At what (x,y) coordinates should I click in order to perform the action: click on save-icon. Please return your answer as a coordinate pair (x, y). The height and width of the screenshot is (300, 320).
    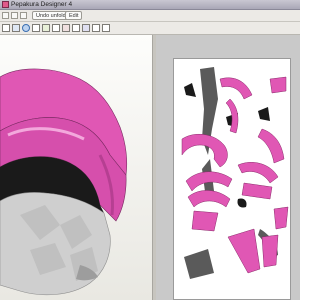
    Looking at the image, I should click on (14, 15).